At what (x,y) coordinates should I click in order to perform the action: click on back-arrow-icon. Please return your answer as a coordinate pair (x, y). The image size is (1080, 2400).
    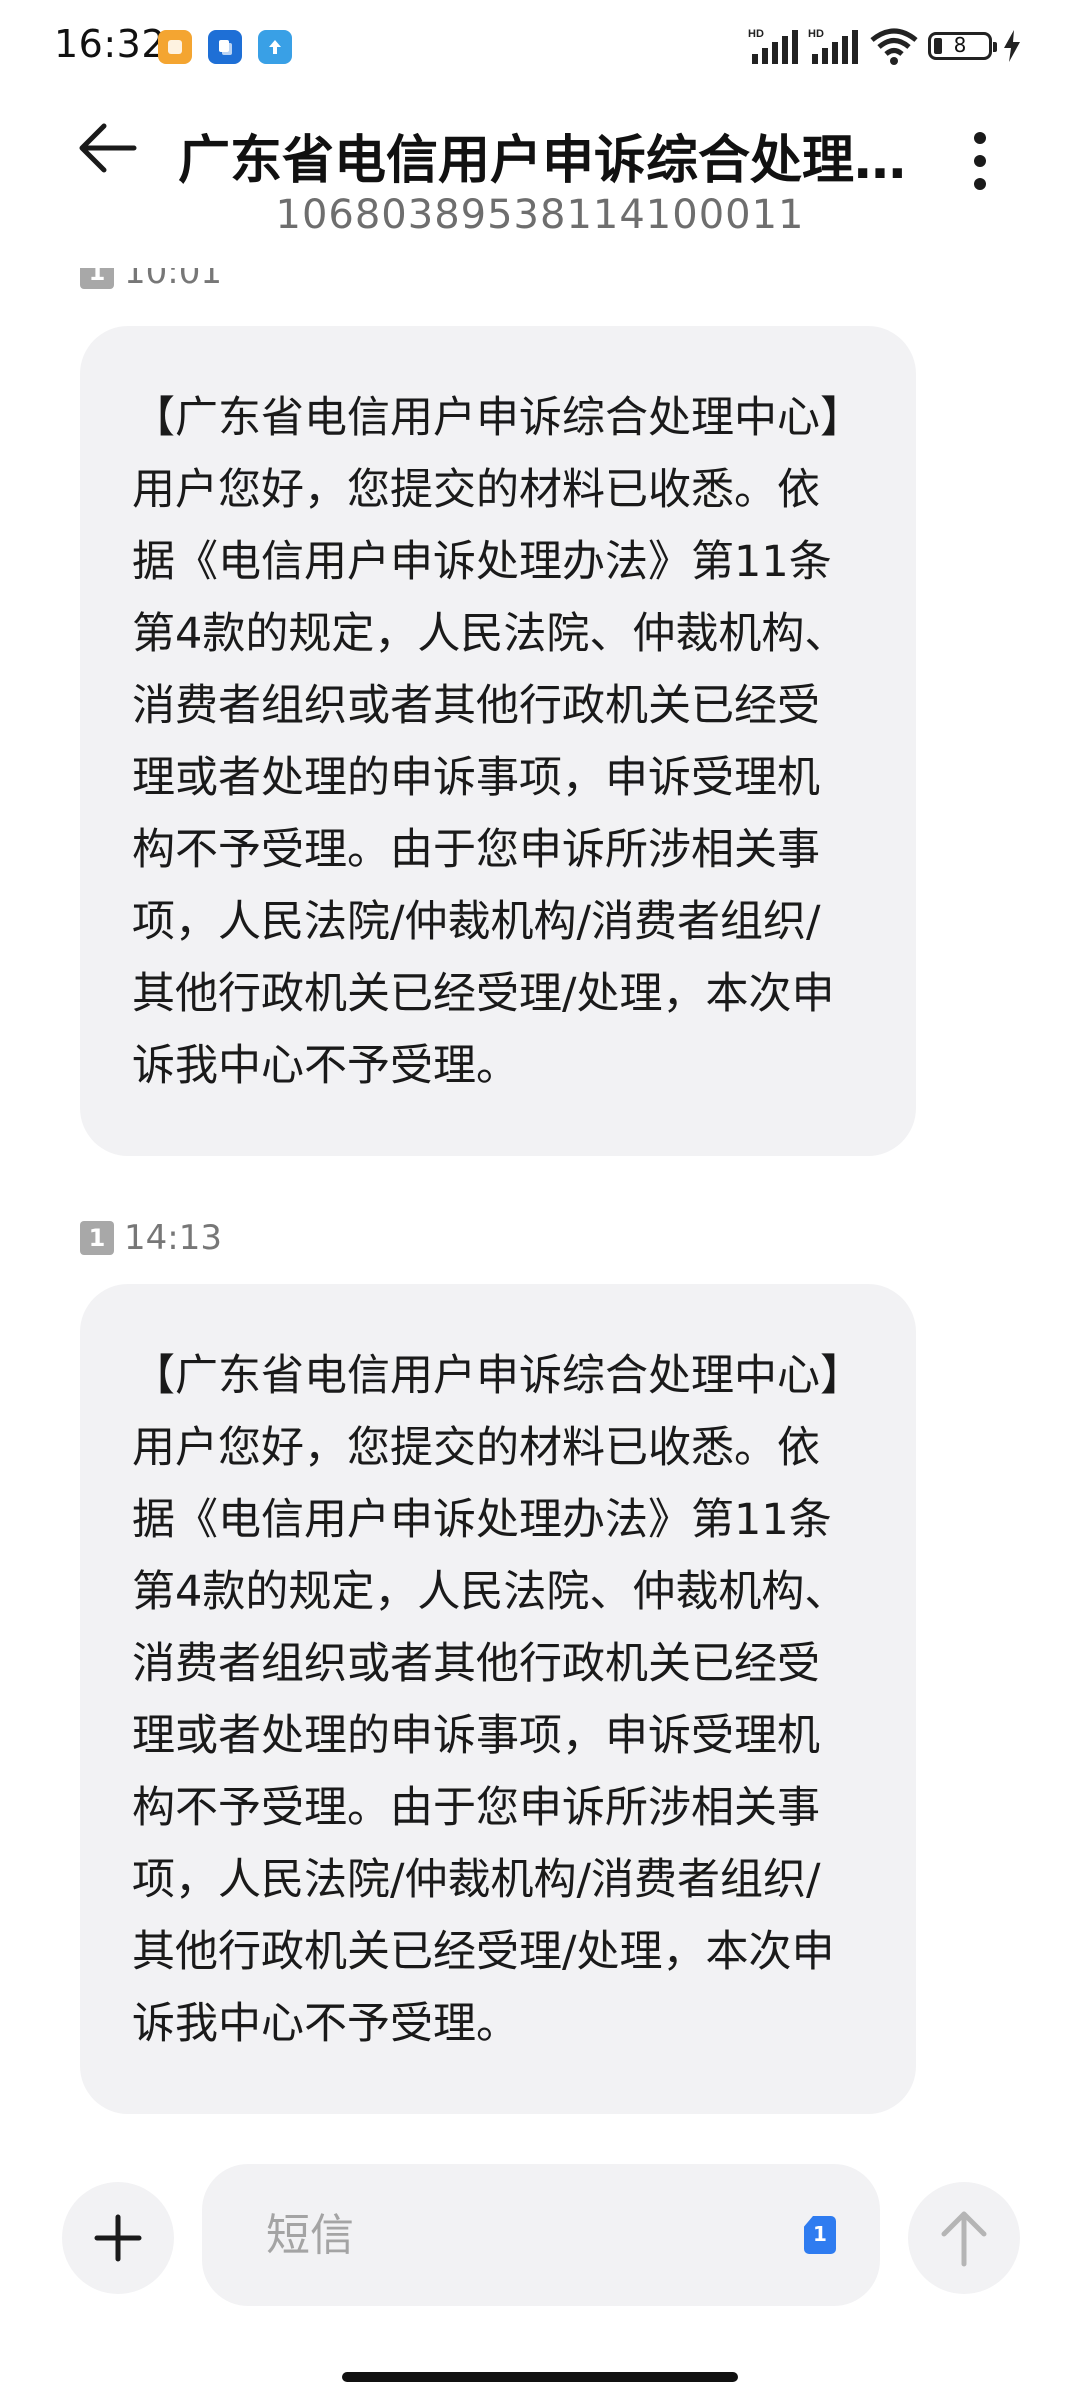
    Looking at the image, I should click on (108, 148).